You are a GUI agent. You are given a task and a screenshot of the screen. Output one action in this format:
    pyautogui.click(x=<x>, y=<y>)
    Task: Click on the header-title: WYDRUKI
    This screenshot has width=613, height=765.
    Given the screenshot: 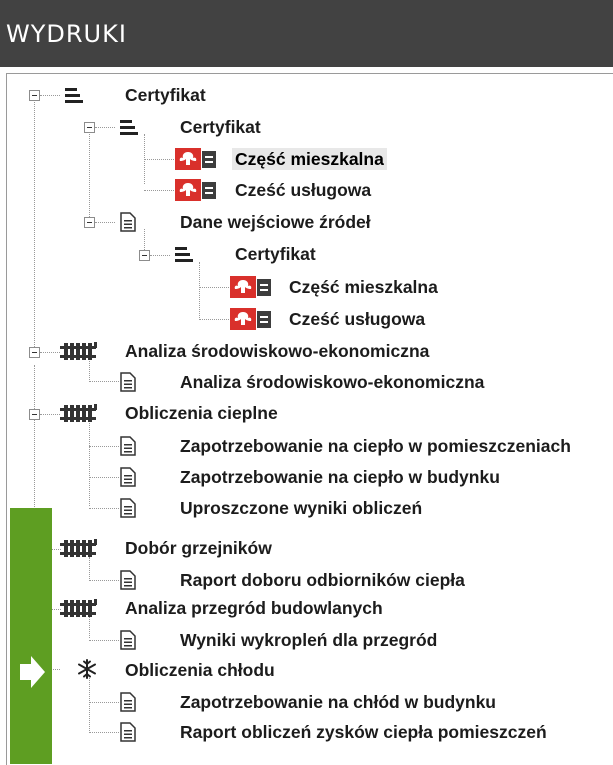 What is the action you would take?
    pyautogui.click(x=66, y=34)
    